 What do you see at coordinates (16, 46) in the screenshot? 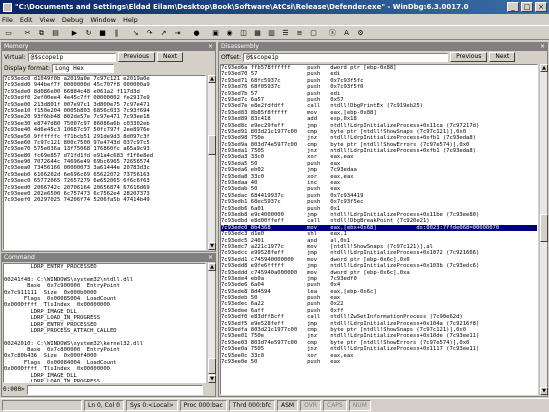
I see `memory-title: Memory` at bounding box center [16, 46].